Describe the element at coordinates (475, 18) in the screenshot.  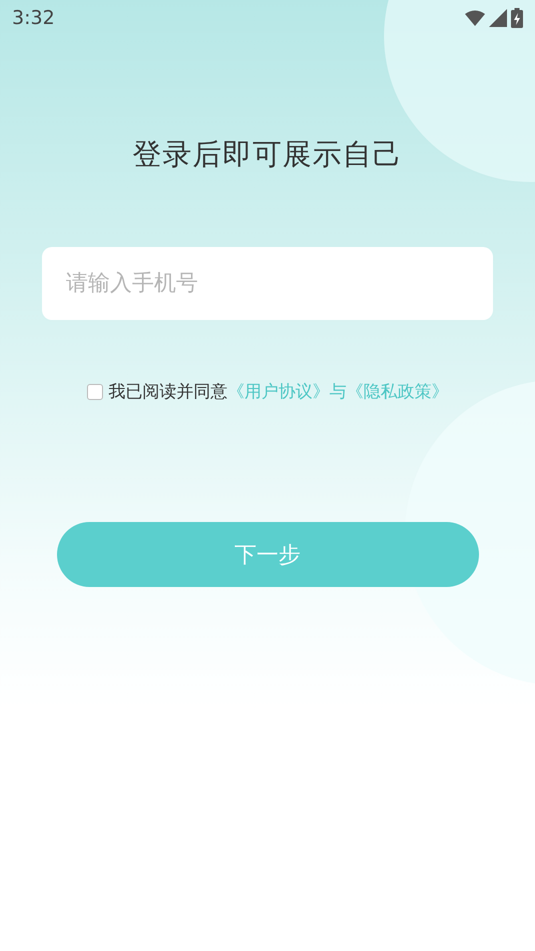
I see `wifi-icon` at that location.